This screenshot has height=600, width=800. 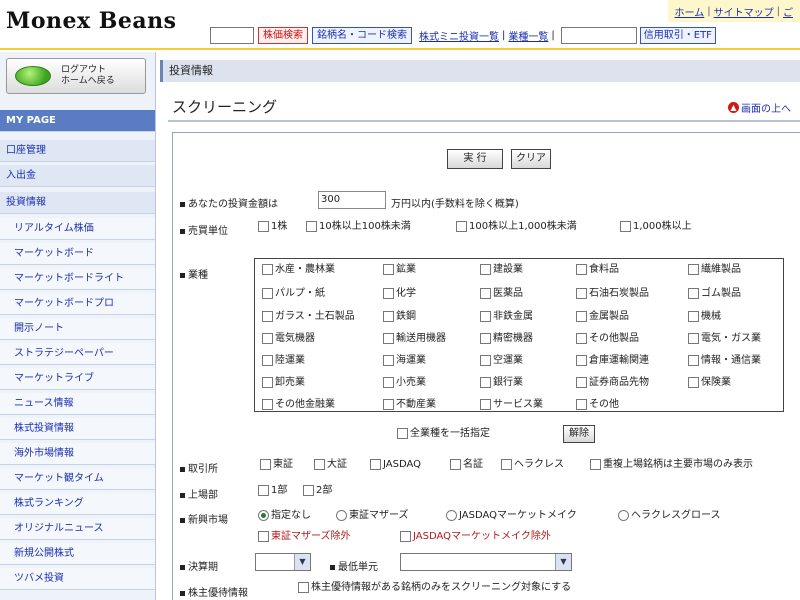 I want to click on sidebar-item-6: マーケットボードライト, so click(x=77, y=279).